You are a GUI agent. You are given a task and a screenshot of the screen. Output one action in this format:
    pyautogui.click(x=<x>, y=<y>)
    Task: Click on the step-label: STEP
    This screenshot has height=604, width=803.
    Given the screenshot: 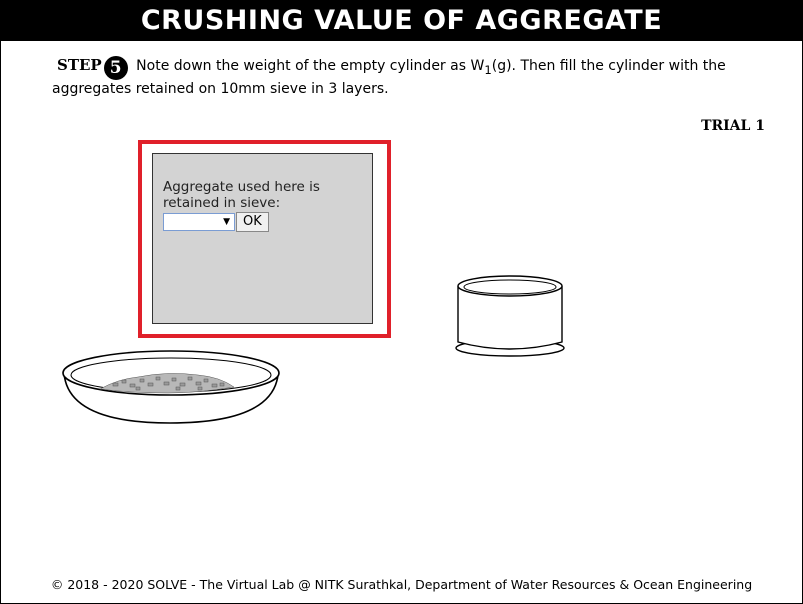 What is the action you would take?
    pyautogui.click(x=79, y=65)
    